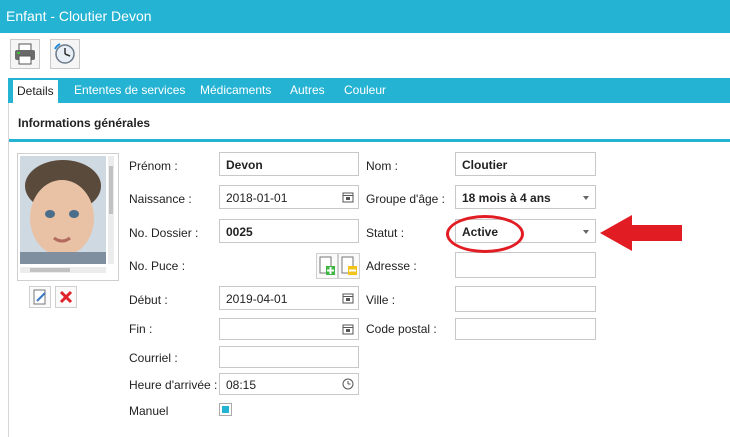  I want to click on toolbar, so click(365, 53).